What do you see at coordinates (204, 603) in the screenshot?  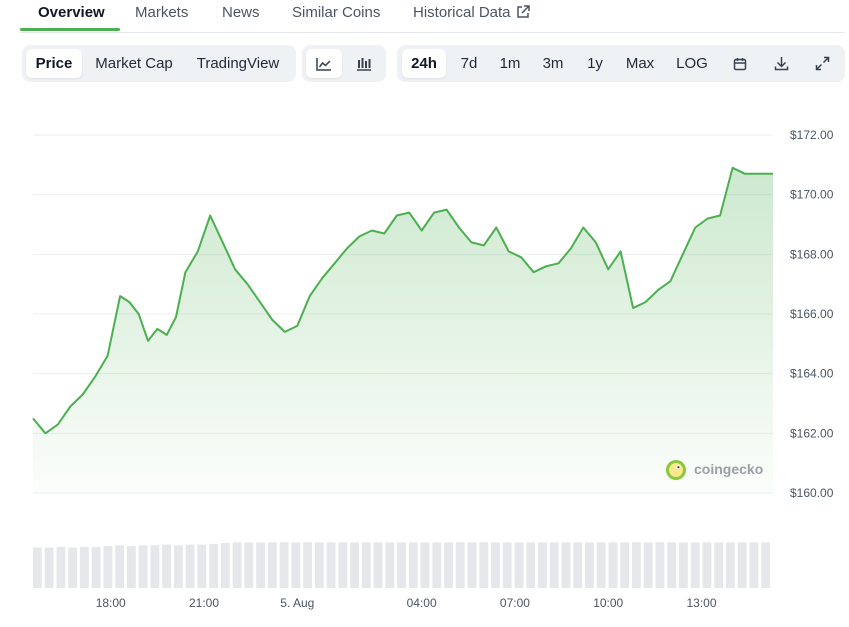 I see `x-tick-label-1: 21:00` at bounding box center [204, 603].